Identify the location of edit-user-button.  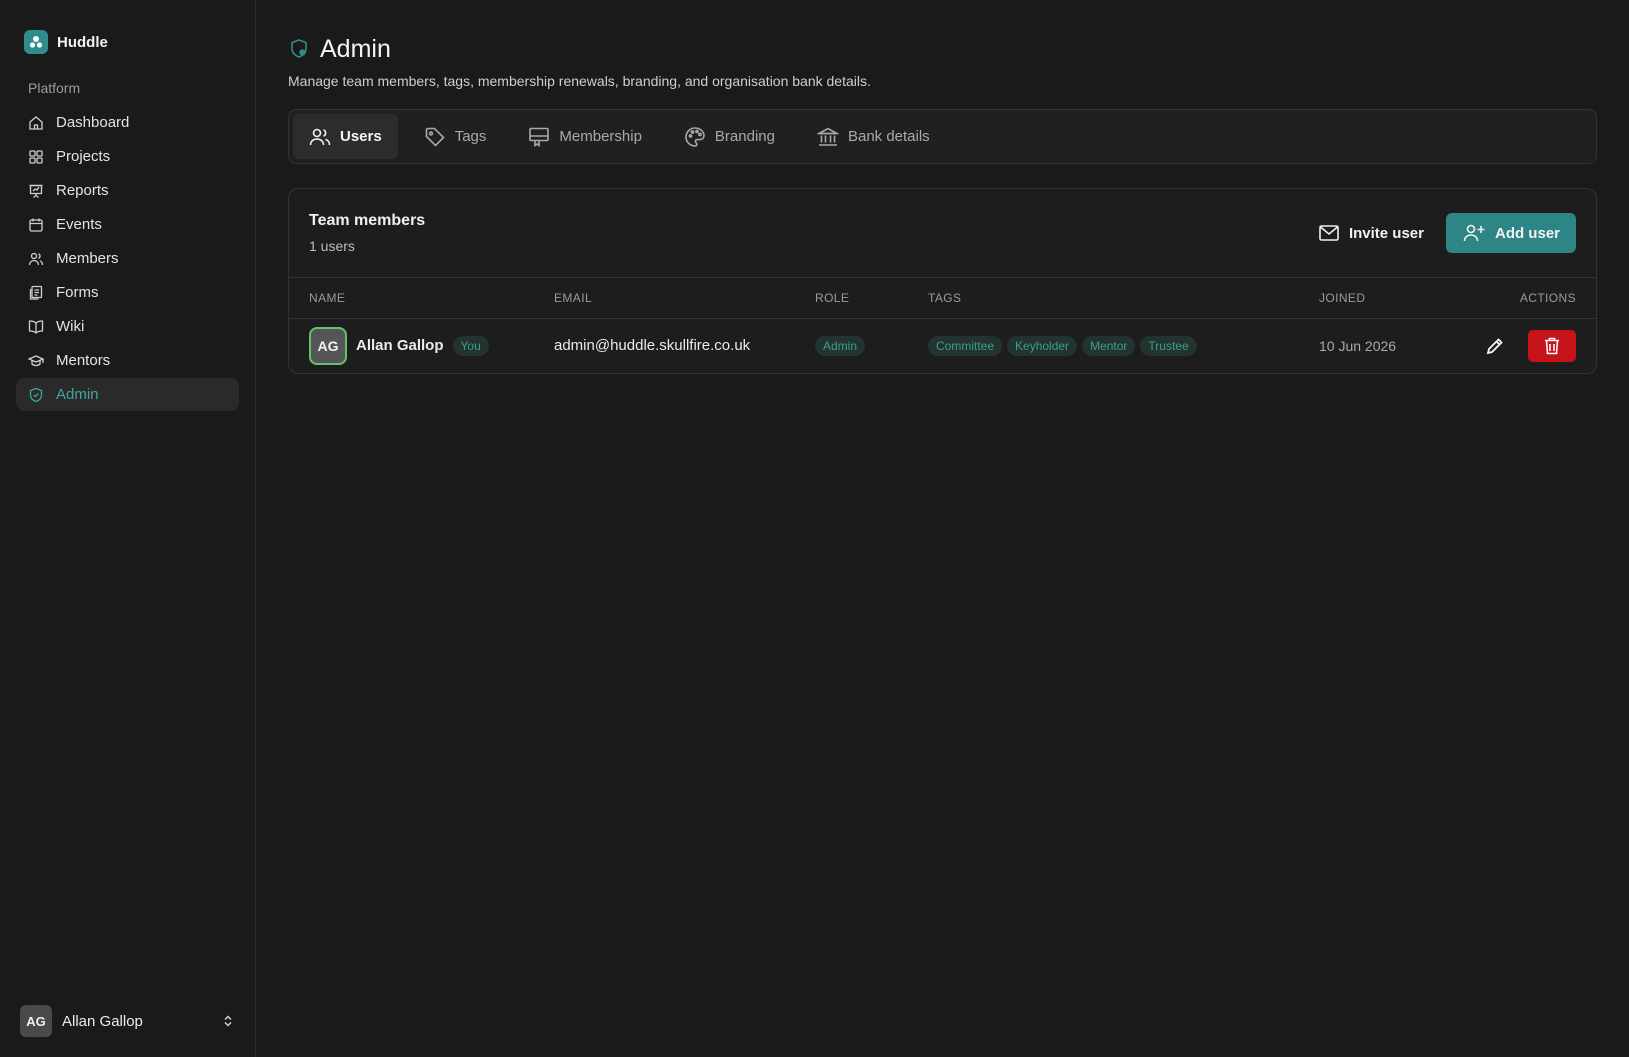
(1495, 346).